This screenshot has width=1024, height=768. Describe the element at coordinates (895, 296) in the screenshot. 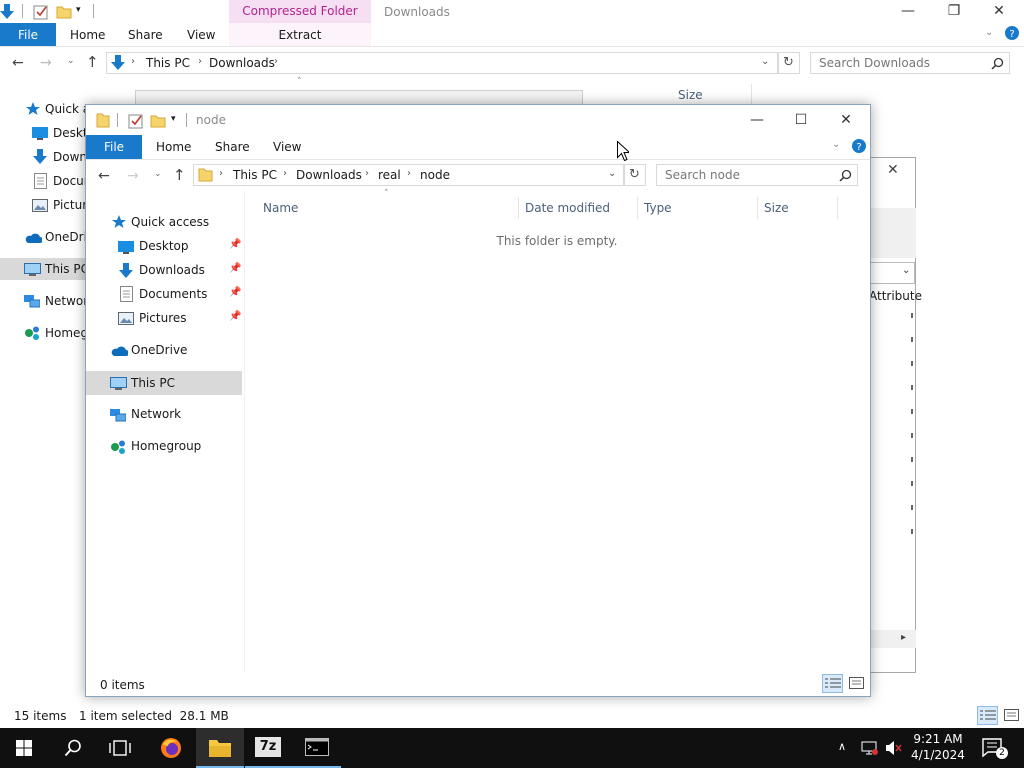

I see `column-attributes: Attribute` at that location.